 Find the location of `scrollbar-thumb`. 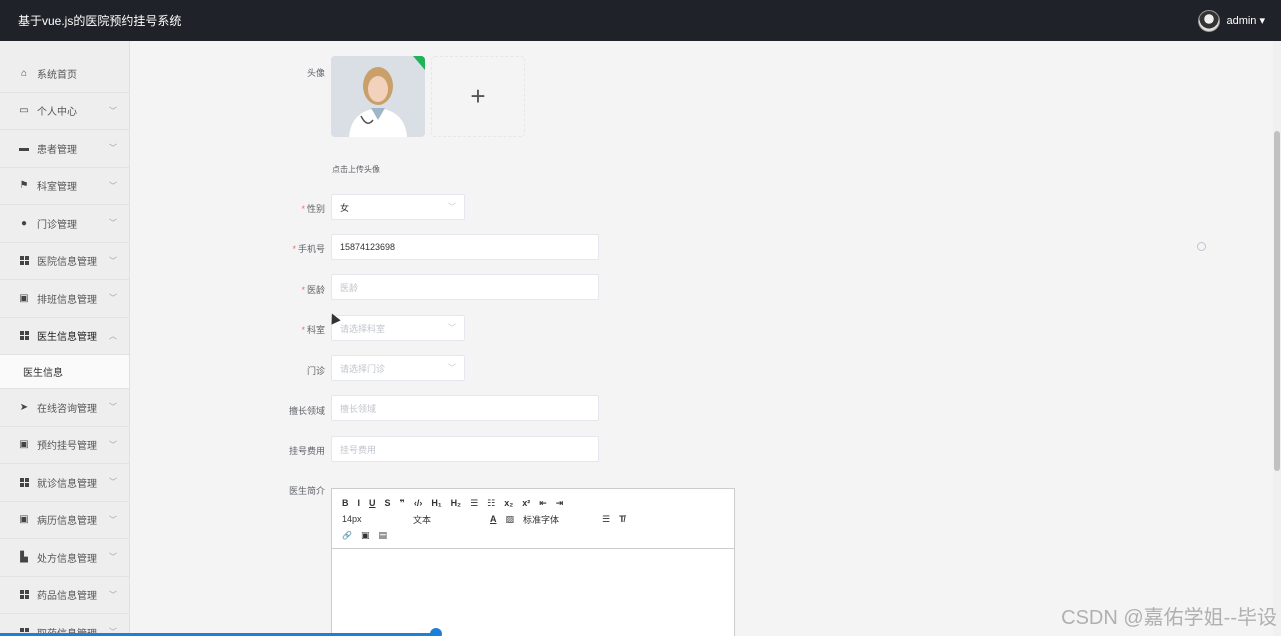

scrollbar-thumb is located at coordinates (1277, 301).